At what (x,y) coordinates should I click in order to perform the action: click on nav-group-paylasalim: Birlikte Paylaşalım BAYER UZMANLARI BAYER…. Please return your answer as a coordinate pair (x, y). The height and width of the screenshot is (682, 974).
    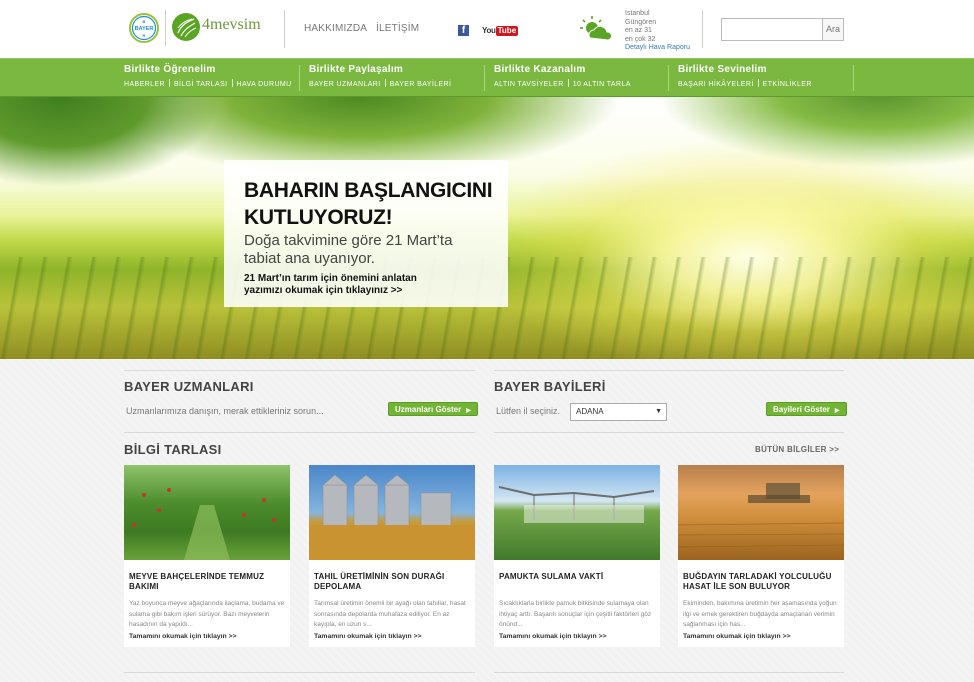
    Looking at the image, I should click on (380, 78).